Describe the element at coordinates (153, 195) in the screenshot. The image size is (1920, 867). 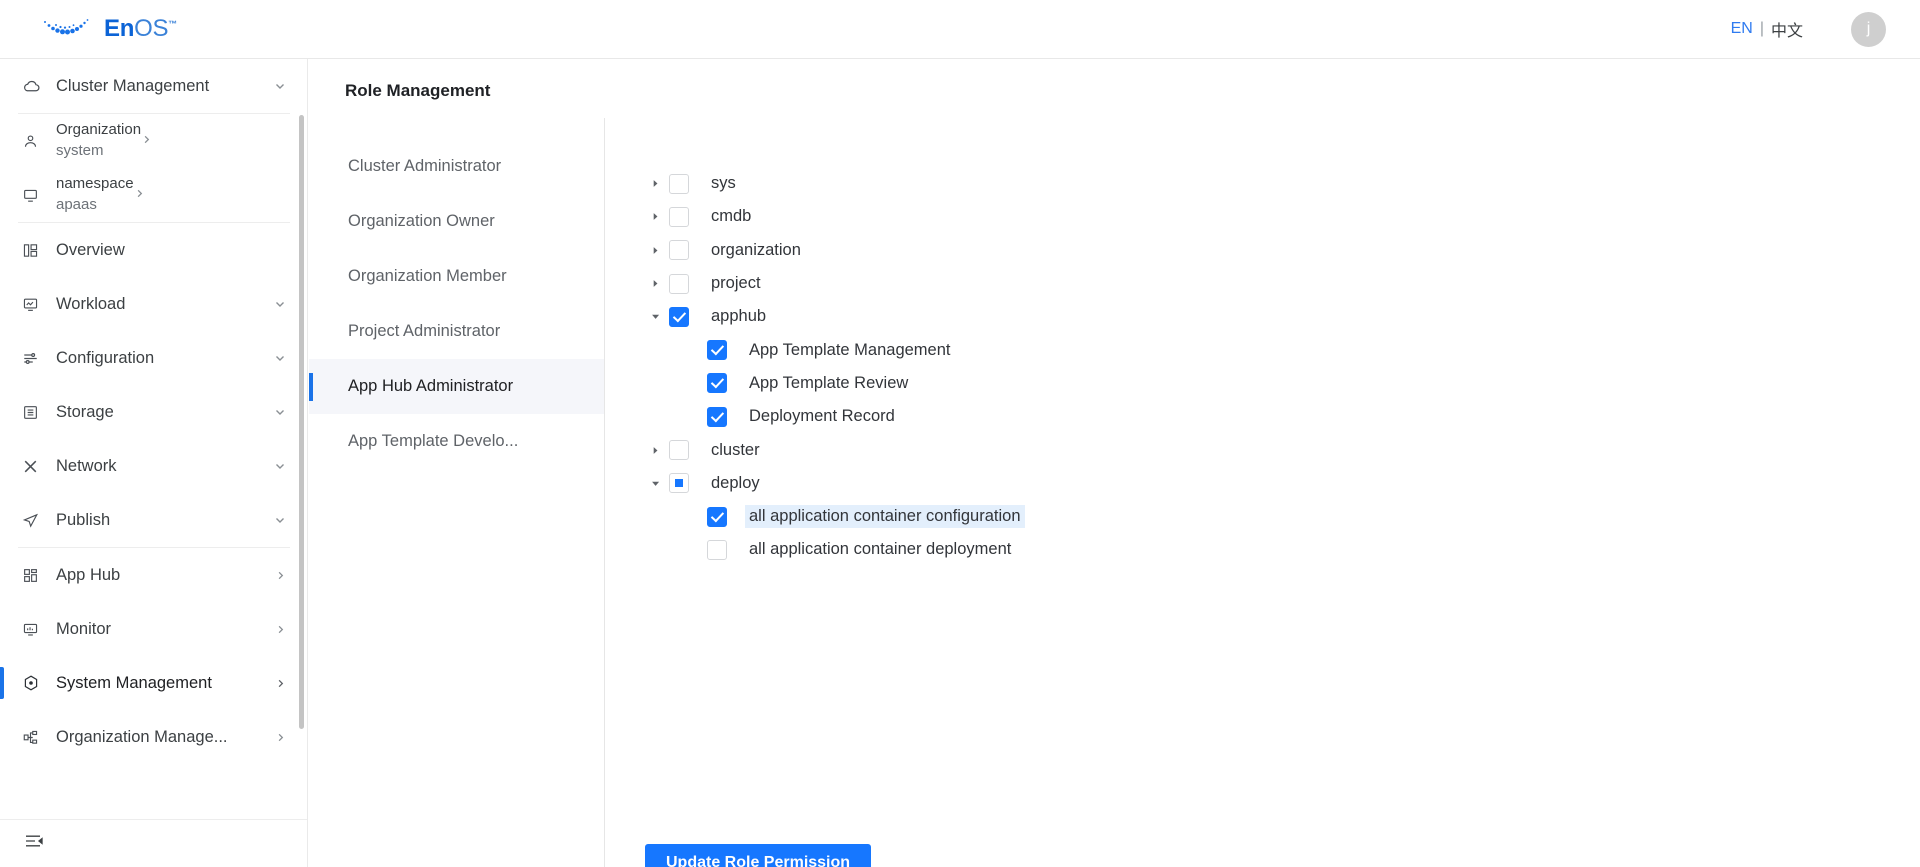
I see `sidebar-item-namespace: namespace apaas` at that location.